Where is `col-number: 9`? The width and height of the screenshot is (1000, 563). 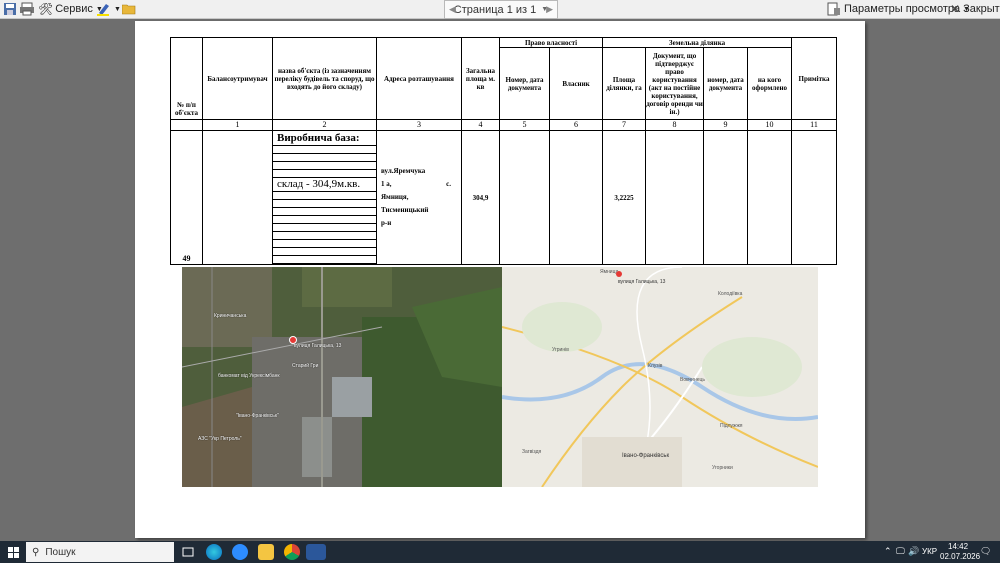
col-number: 9 is located at coordinates (726, 125).